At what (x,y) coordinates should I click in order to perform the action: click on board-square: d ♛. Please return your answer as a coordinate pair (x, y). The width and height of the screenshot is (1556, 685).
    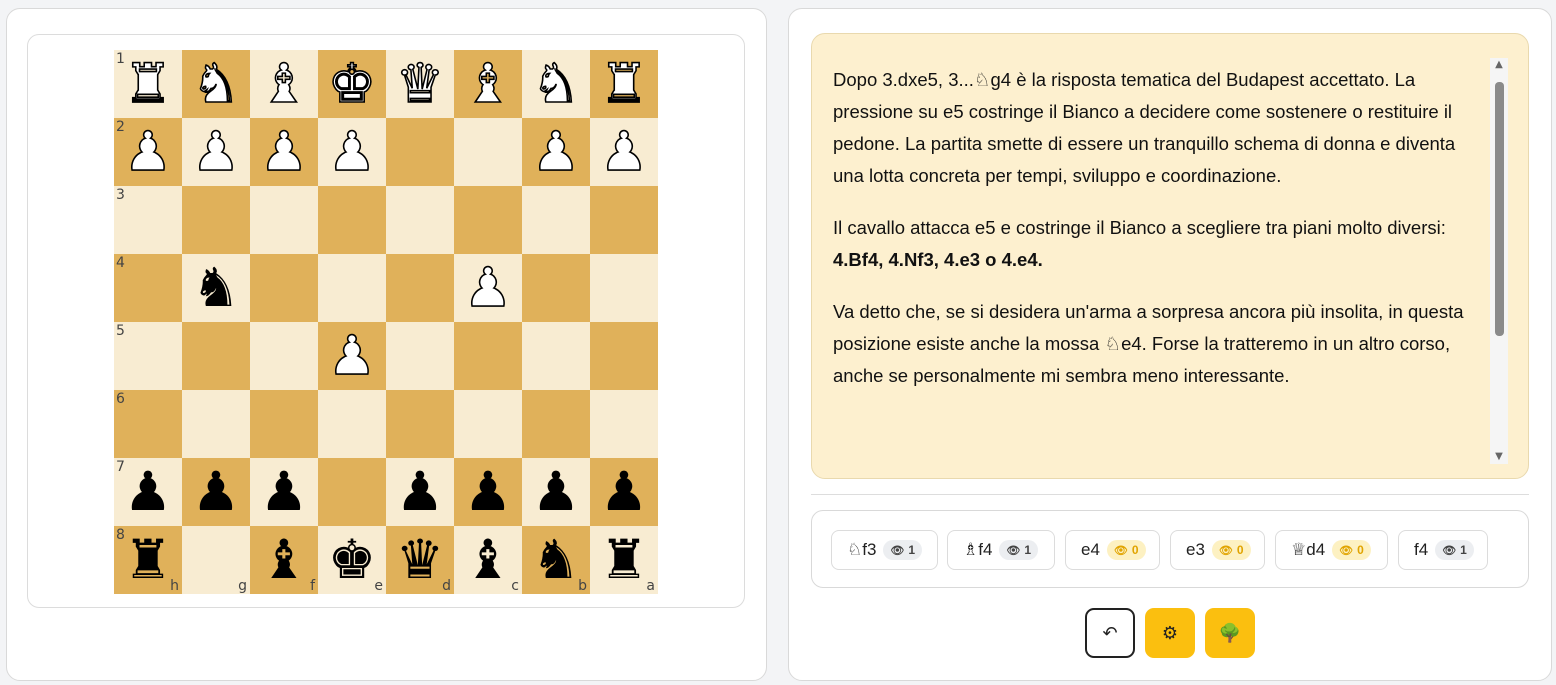
    Looking at the image, I should click on (420, 560).